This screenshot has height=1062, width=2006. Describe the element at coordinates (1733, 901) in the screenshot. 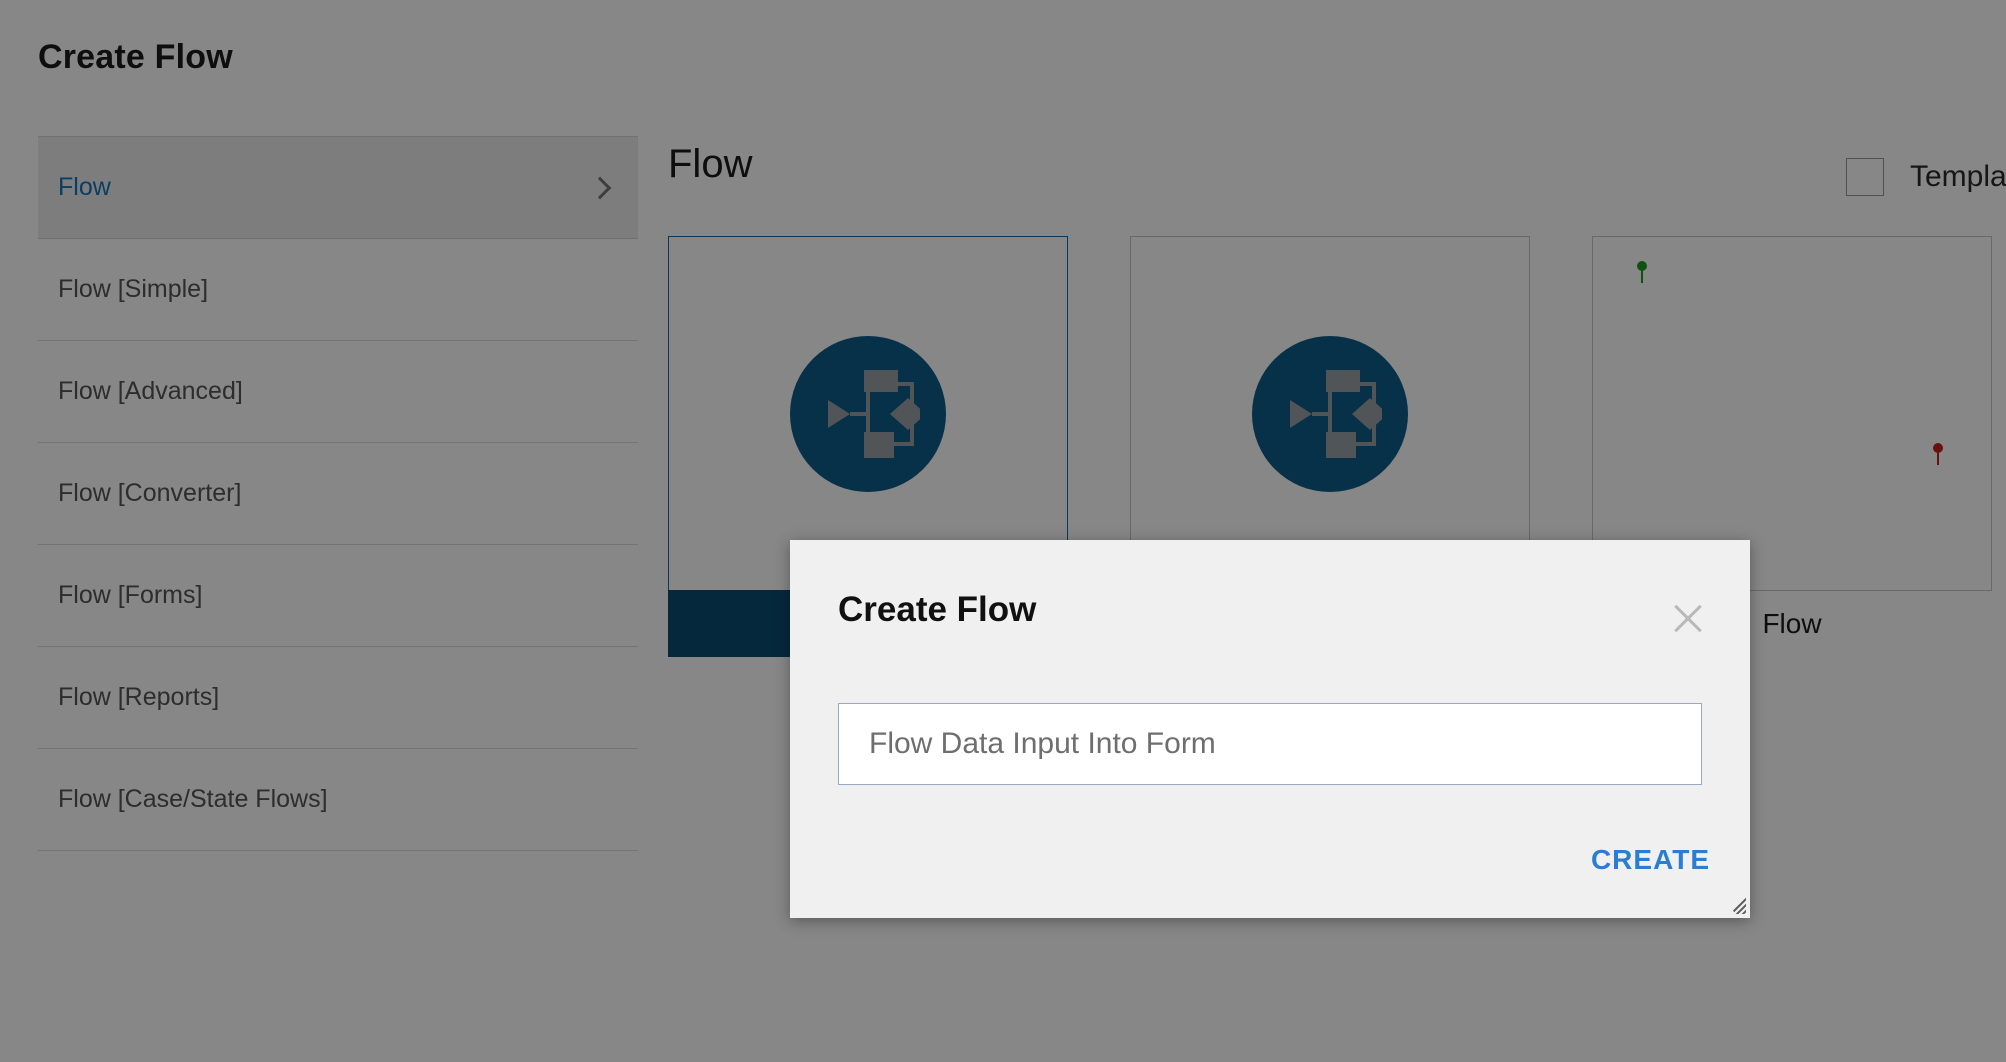

I see `resize-grip-icon` at that location.